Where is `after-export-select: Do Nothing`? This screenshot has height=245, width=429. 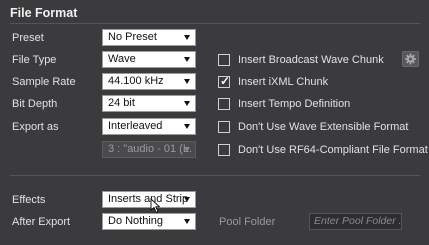
after-export-select: Do Nothing is located at coordinates (149, 221).